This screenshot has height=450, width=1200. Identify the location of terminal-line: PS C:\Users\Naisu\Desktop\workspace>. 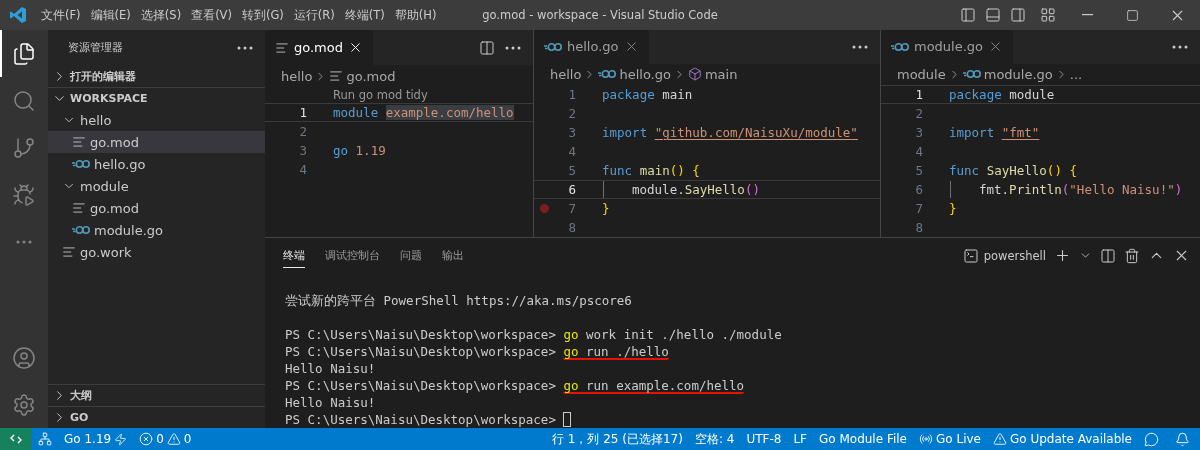
(420, 419).